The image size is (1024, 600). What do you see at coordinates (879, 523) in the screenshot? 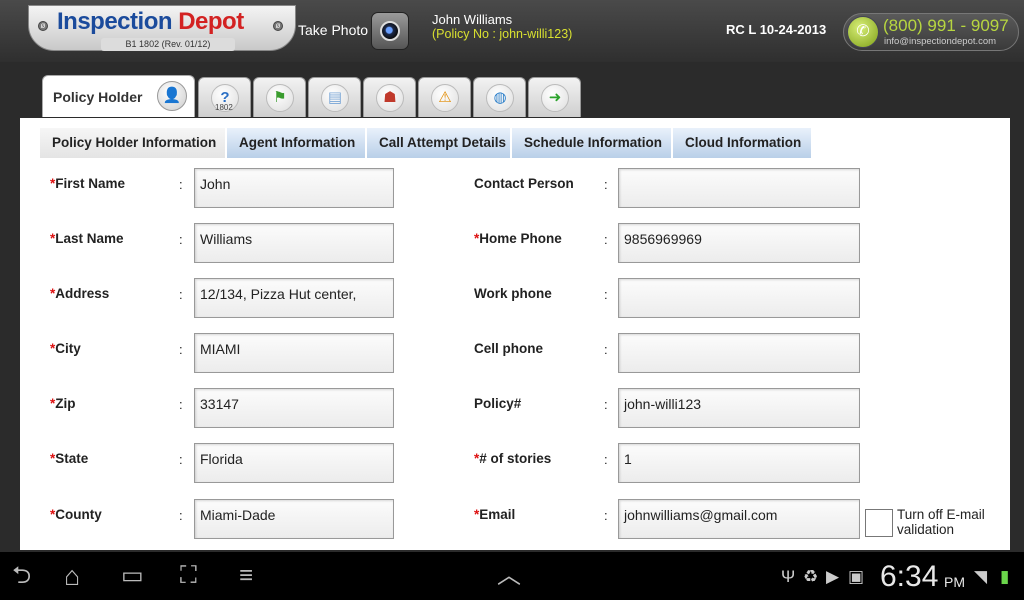
I see `turn-off-email-validation-checkbox` at bounding box center [879, 523].